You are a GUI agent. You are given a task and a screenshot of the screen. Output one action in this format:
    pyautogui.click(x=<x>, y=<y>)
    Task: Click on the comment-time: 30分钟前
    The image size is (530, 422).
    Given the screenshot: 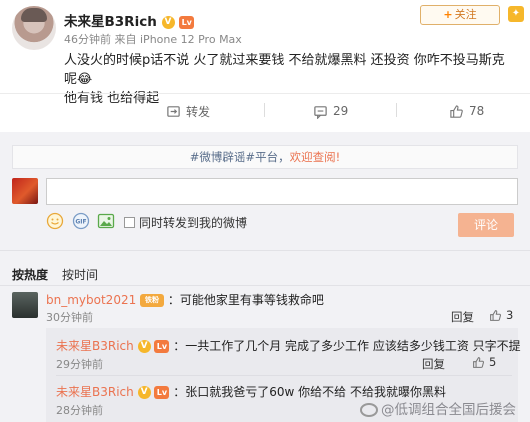 What is the action you would take?
    pyautogui.click(x=69, y=317)
    